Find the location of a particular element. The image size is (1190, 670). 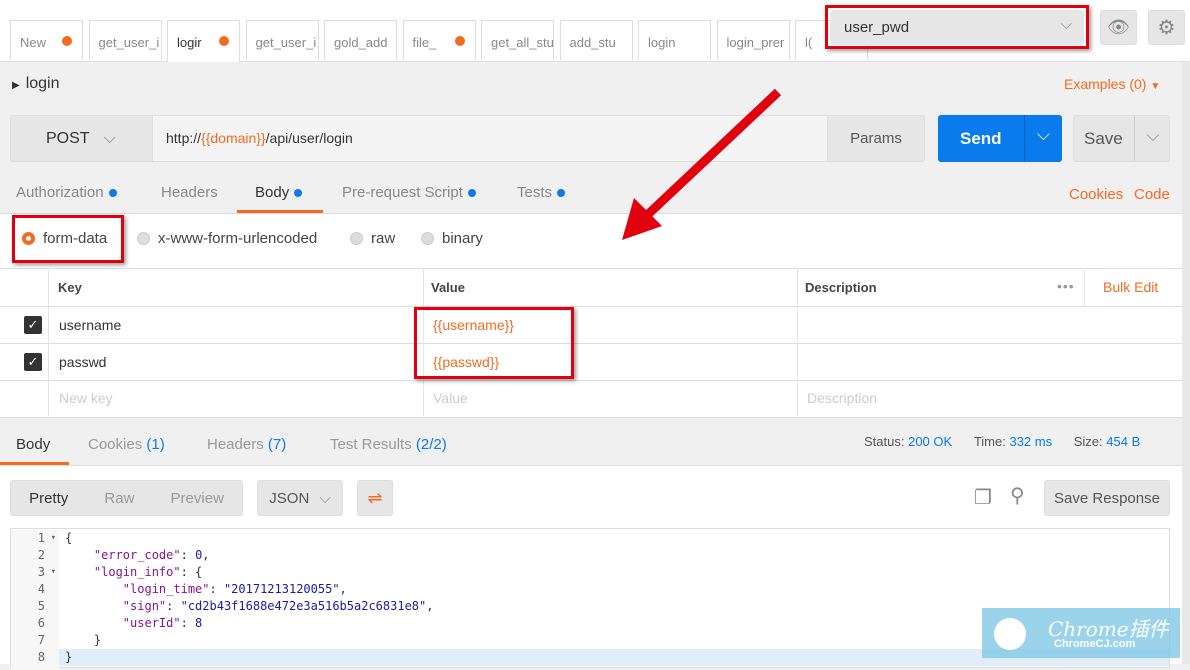

json-key: "userId" is located at coordinates (151, 623).